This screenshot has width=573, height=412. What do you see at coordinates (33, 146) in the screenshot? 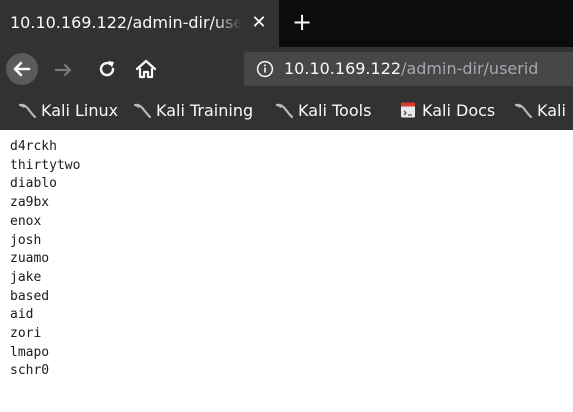
I see `list-item: d4rckh` at bounding box center [33, 146].